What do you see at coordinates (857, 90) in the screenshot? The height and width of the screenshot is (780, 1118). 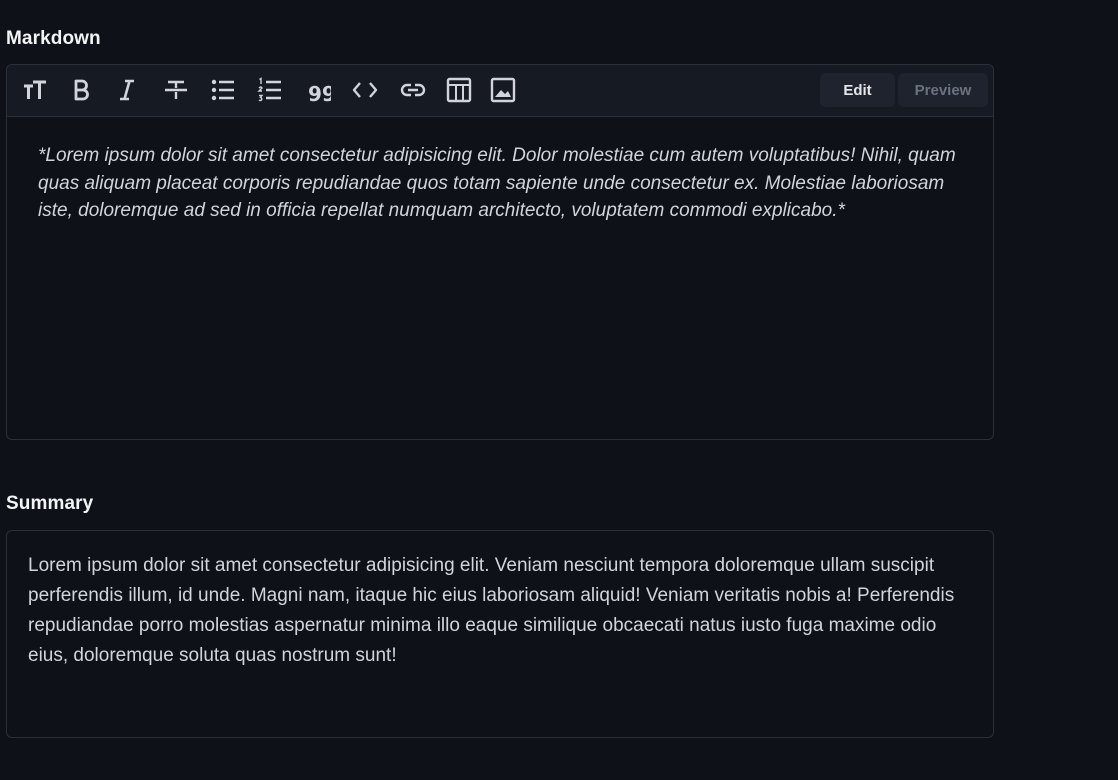 I see `edit-mode-button: Edit` at bounding box center [857, 90].